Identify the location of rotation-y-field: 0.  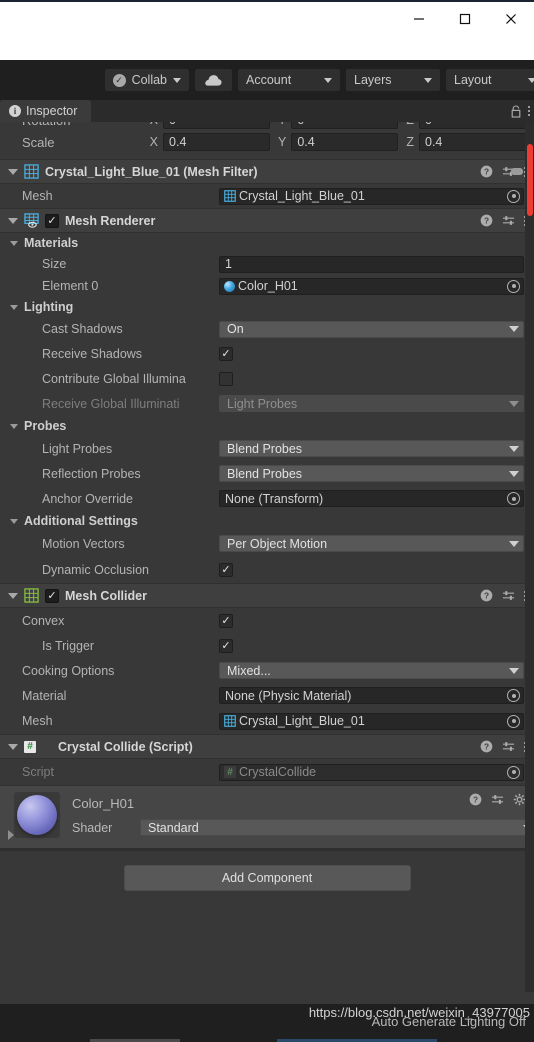
(345, 125).